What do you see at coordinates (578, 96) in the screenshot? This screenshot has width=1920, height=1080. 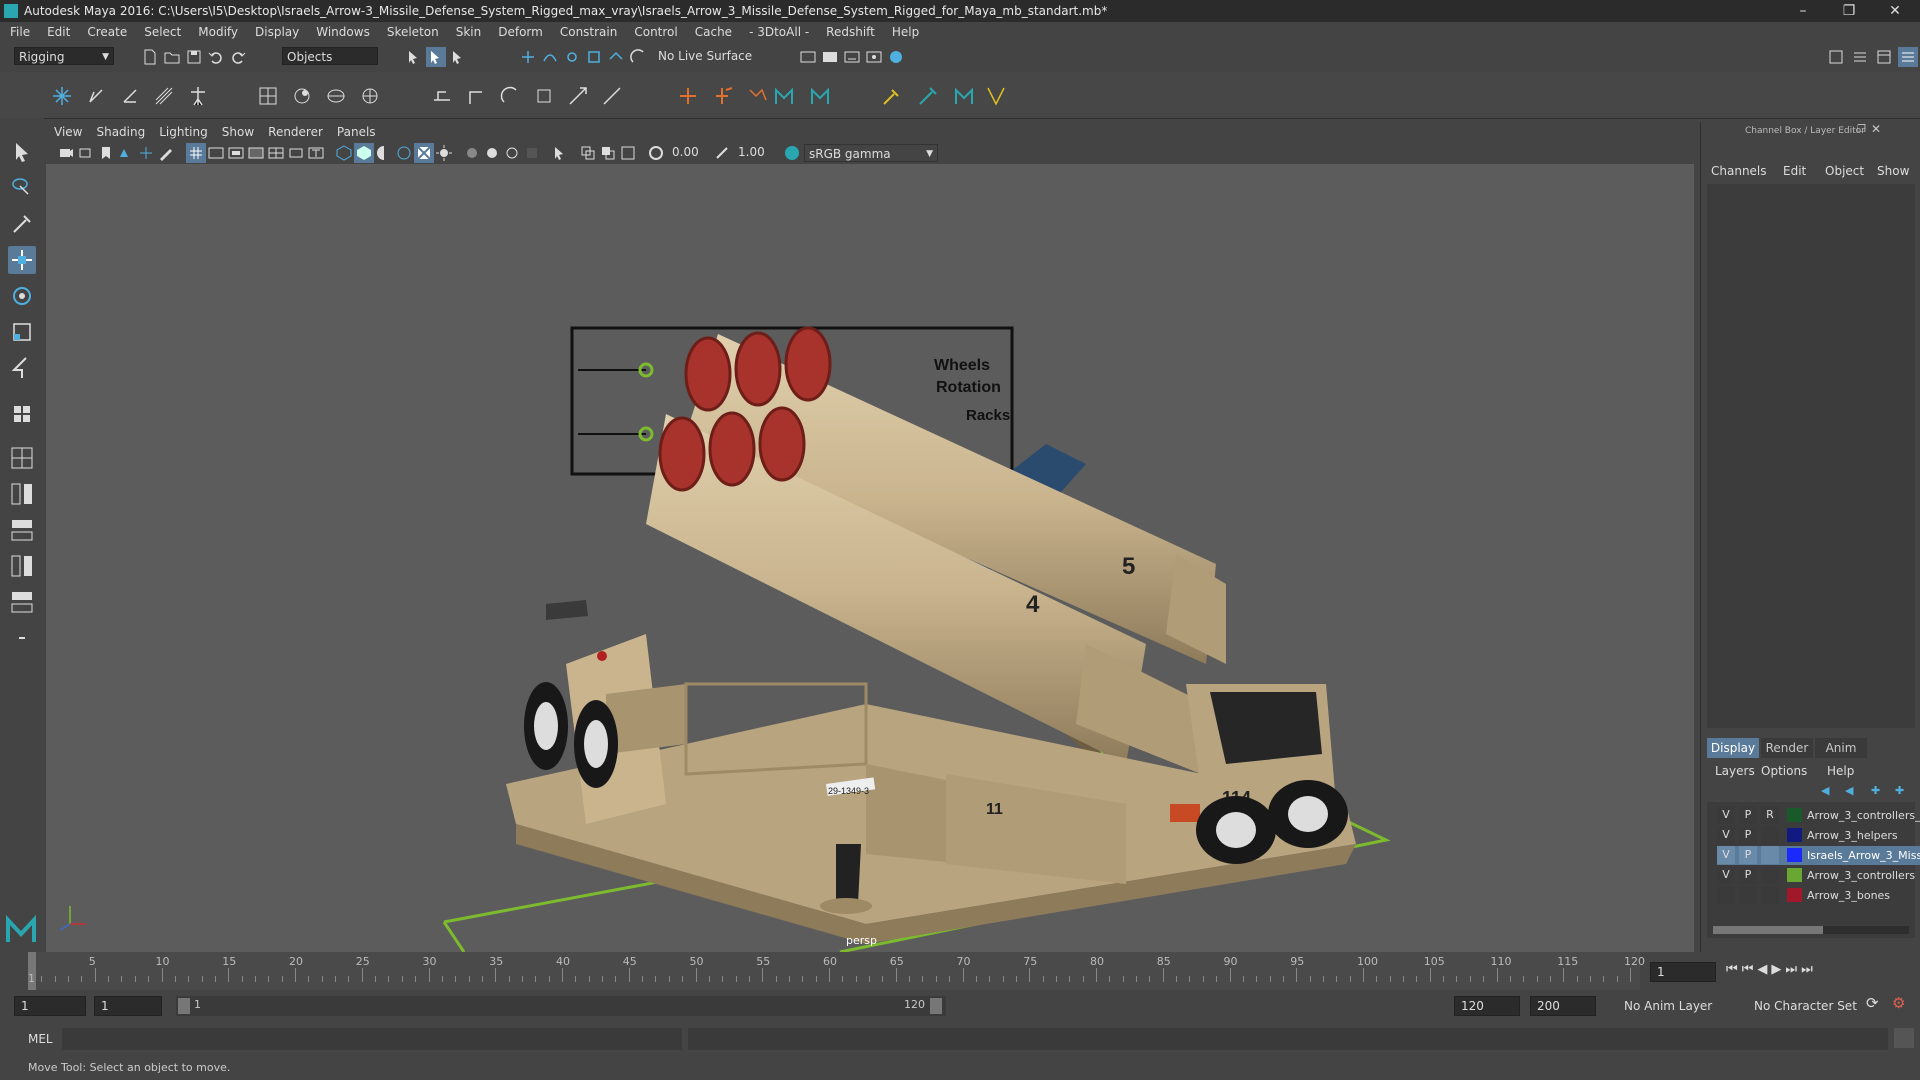 I see `aim-constraint-icon` at bounding box center [578, 96].